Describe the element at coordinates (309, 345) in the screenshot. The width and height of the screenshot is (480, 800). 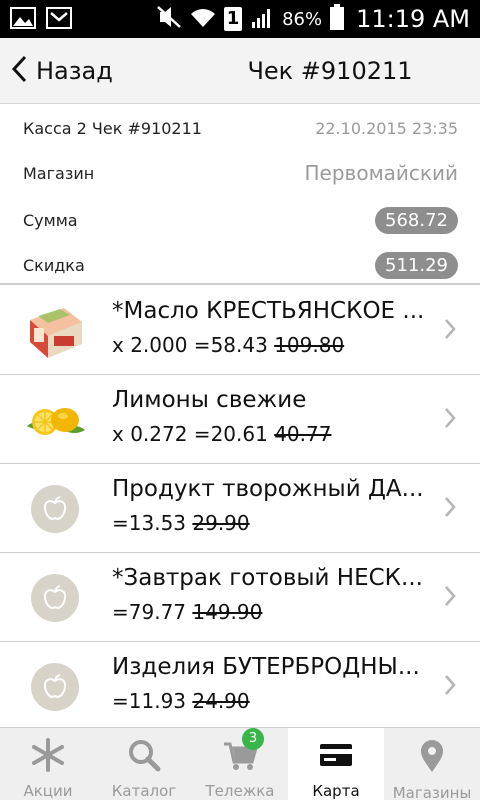
I see `item-old-price: 109.80` at that location.